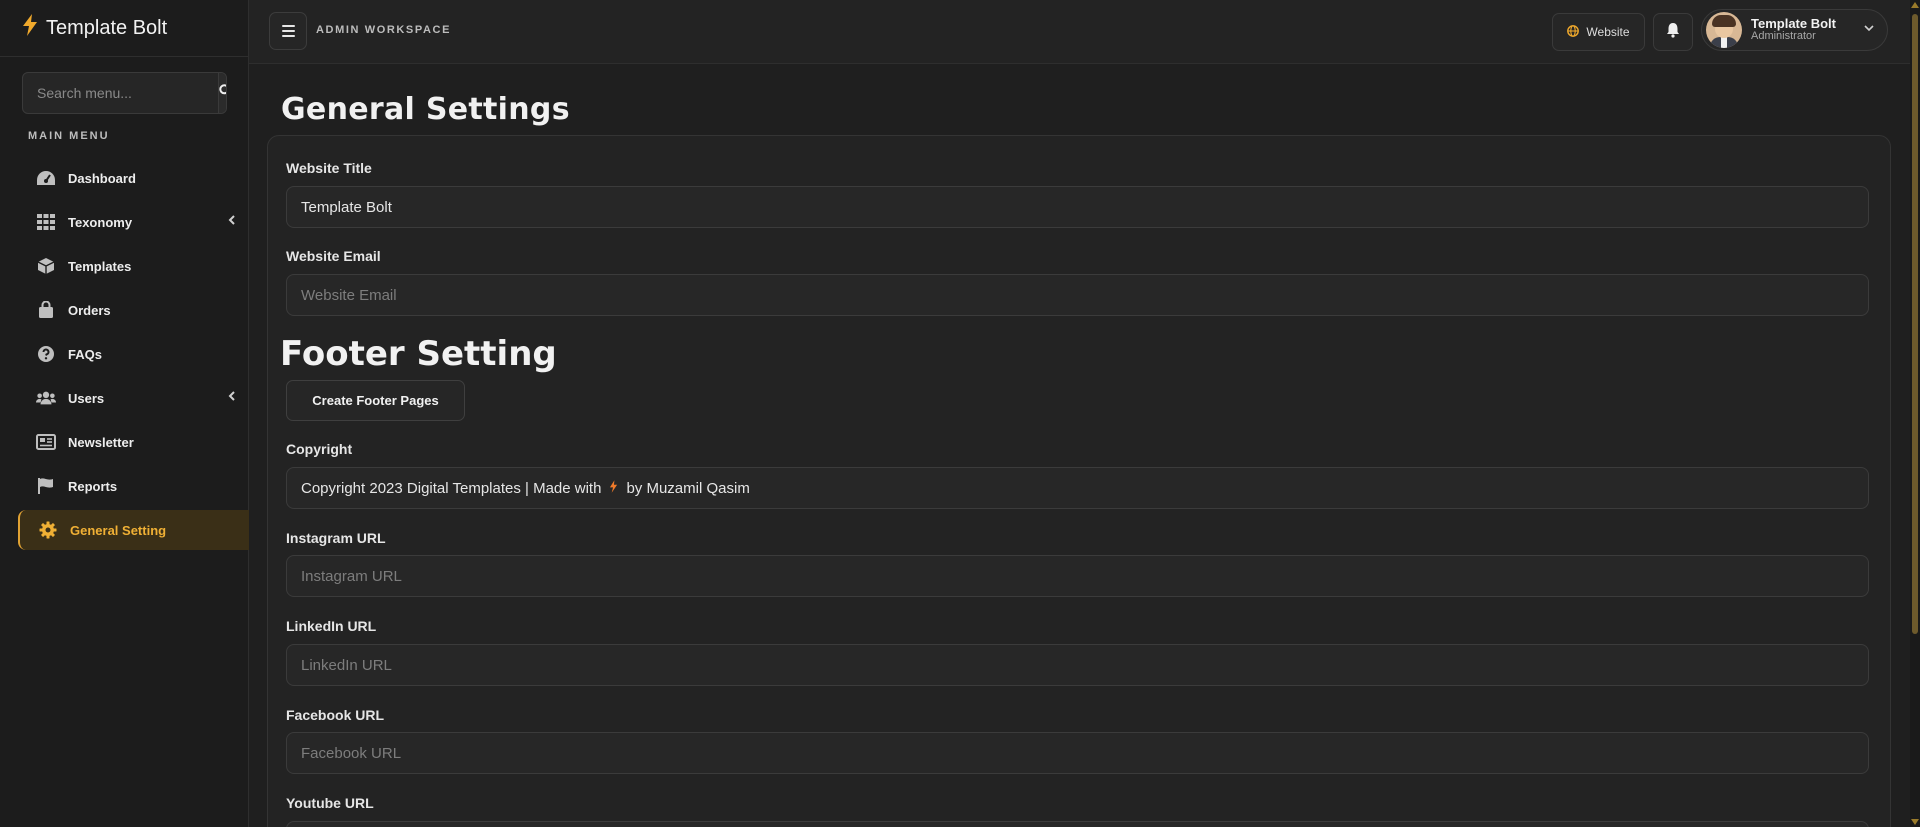 Image resolution: width=1920 pixels, height=827 pixels. I want to click on main-menu-label: MAIN MENU, so click(69, 136).